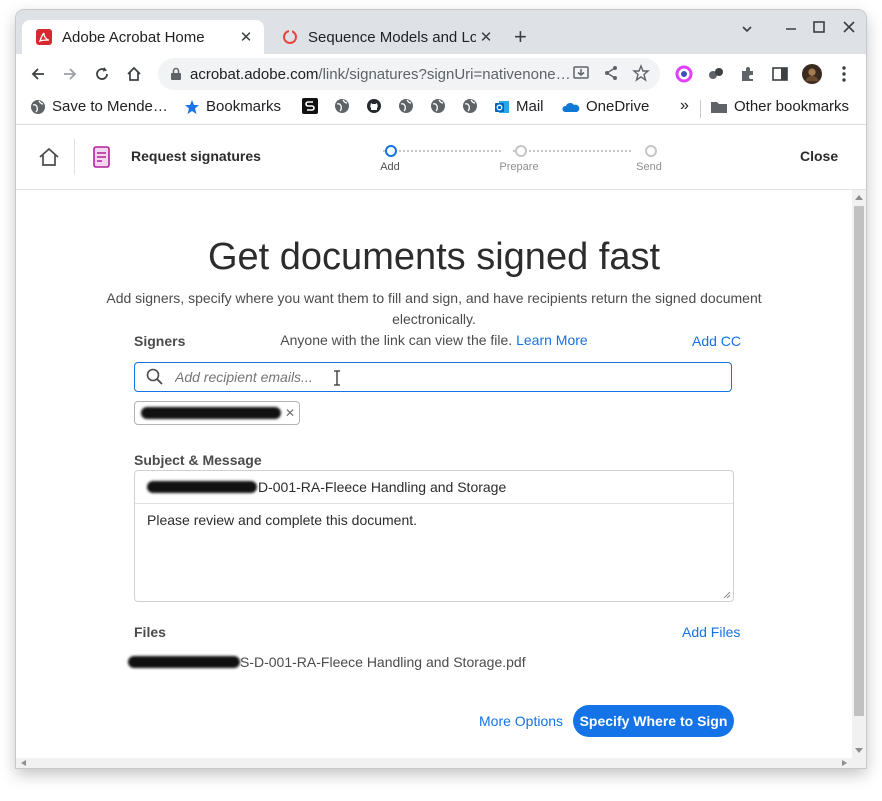 The width and height of the screenshot is (882, 801). I want to click on remove-recipient-icon: ✕, so click(290, 413).